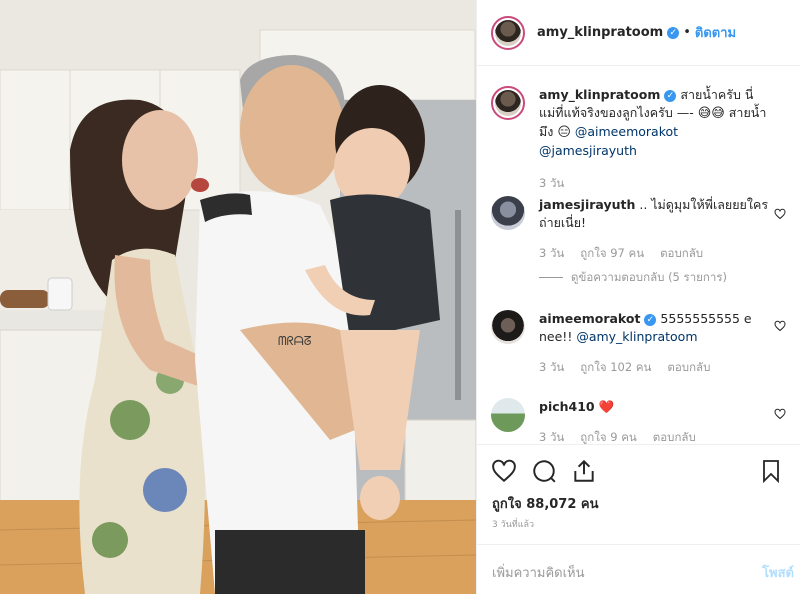  Describe the element at coordinates (587, 204) in the screenshot. I see `comment-username: jamesjirayuth` at that location.